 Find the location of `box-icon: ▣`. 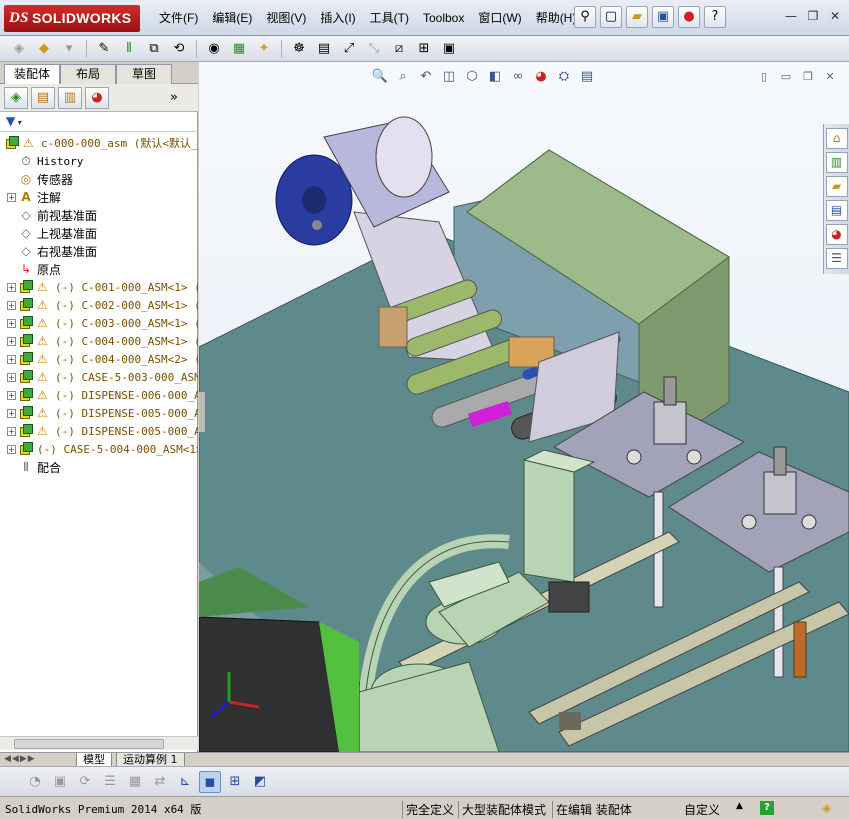

box-icon: ▣ is located at coordinates (60, 782).